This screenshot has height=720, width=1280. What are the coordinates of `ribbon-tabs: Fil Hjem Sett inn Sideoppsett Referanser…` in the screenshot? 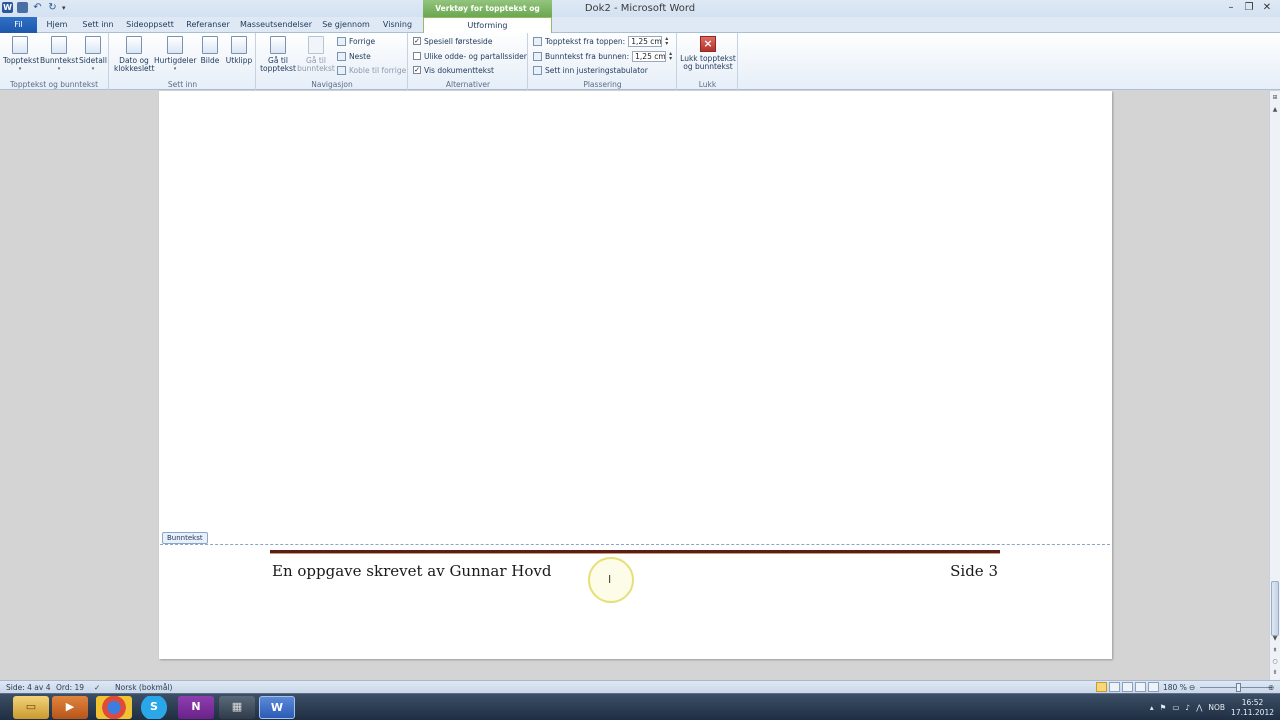 It's located at (640, 25).